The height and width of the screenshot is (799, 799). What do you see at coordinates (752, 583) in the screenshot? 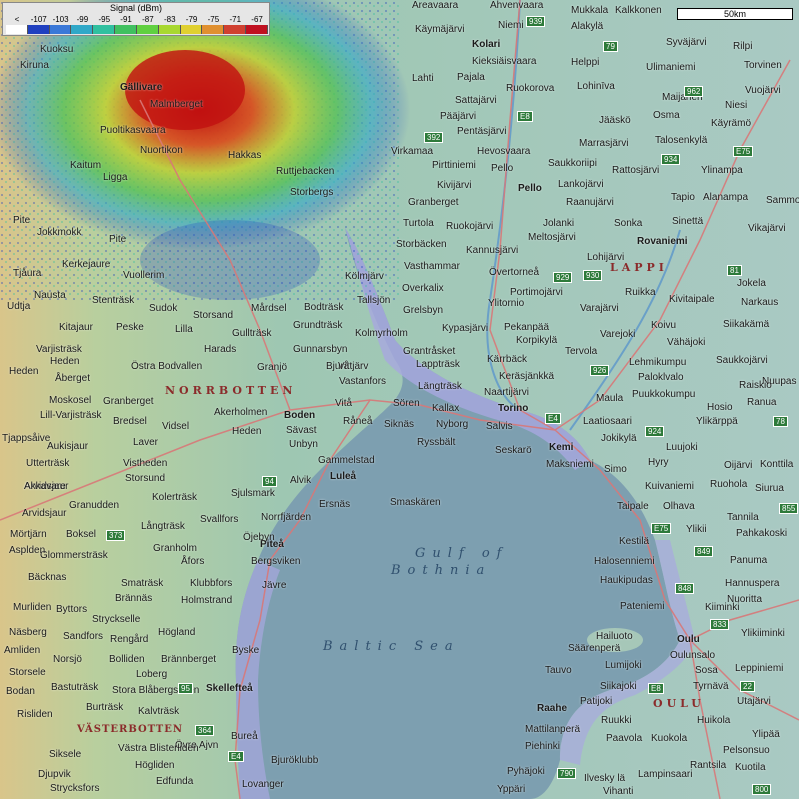
I see `place-label: Hannuspera` at bounding box center [752, 583].